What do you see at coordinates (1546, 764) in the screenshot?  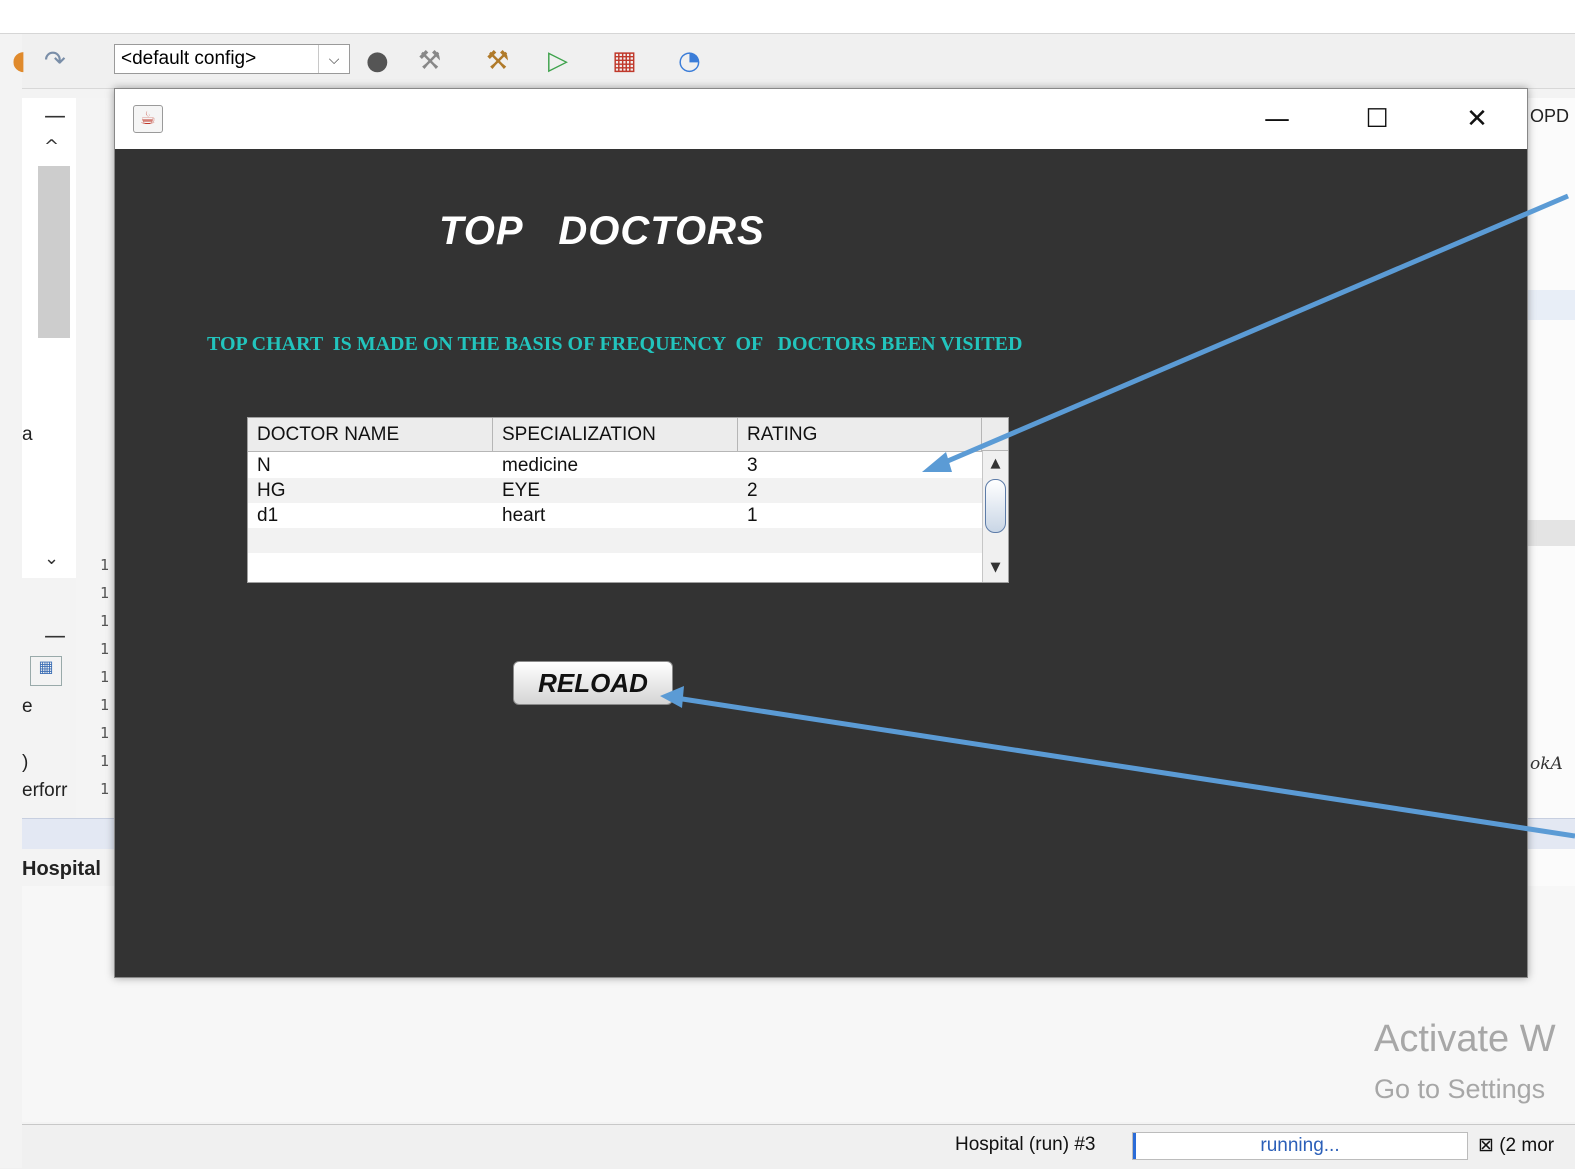 I see `right-code-fragment: okA` at bounding box center [1546, 764].